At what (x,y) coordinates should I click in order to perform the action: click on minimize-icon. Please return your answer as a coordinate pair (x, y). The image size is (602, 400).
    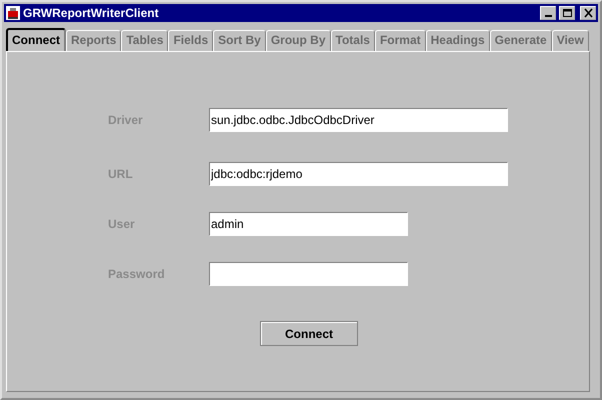
    Looking at the image, I should click on (548, 16).